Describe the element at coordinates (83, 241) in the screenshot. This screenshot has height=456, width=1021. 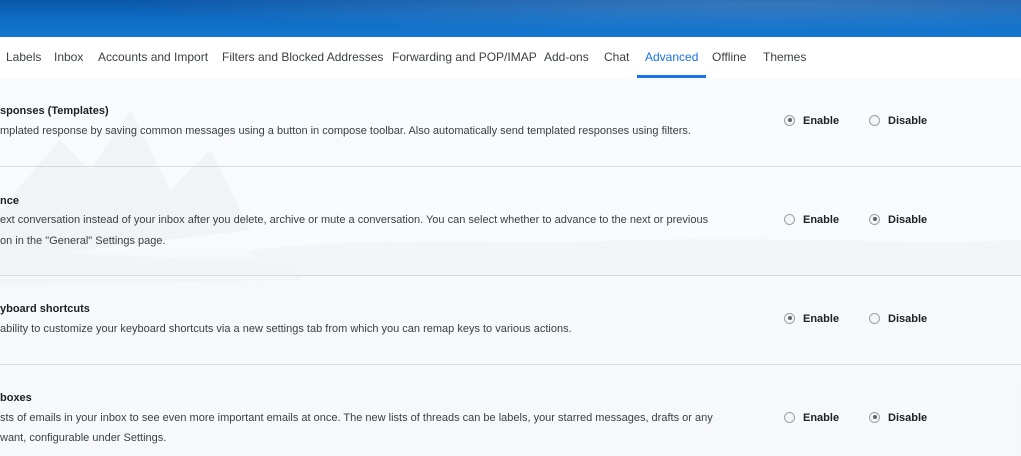
I see `setting-description-line-2: on in the "General" Settings page.` at that location.